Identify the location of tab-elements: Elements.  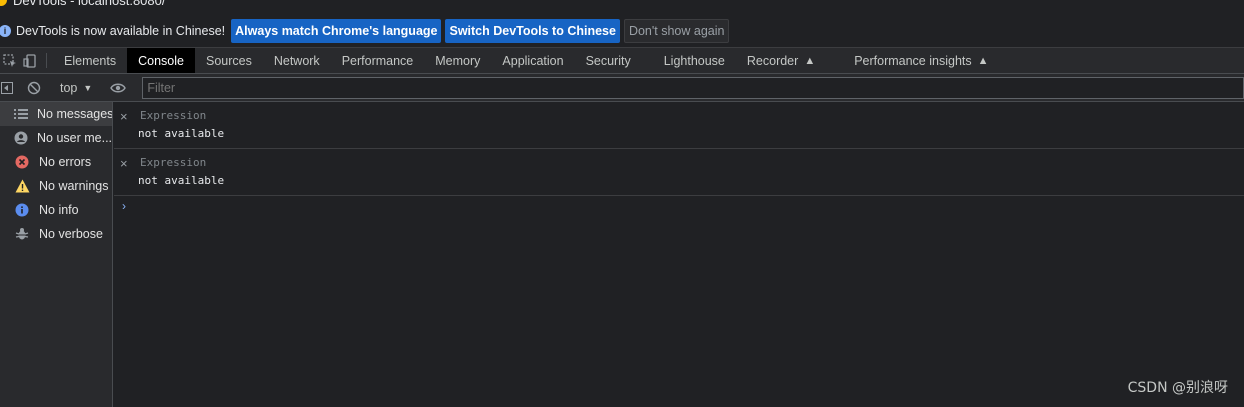
(90, 60).